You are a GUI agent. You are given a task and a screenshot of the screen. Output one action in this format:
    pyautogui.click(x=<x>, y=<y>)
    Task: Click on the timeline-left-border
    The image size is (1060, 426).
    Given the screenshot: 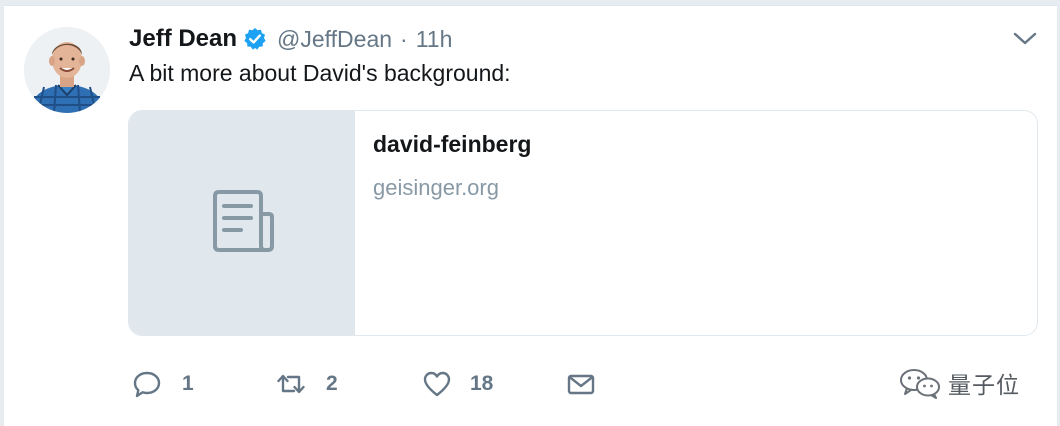 What is the action you would take?
    pyautogui.click(x=2, y=215)
    